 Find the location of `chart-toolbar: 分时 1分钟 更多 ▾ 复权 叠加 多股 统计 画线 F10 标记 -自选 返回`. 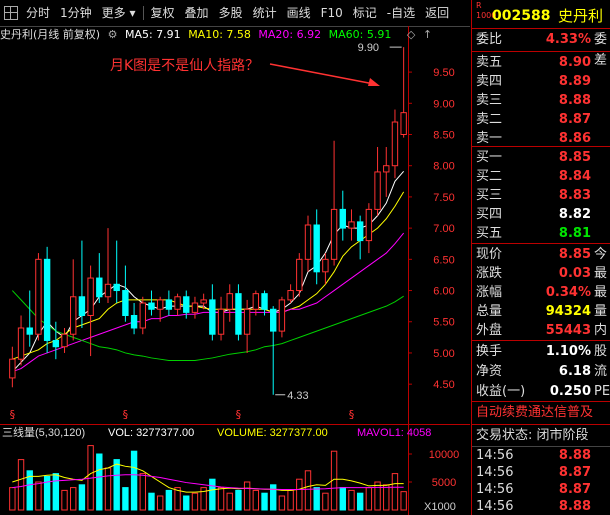

chart-toolbar: 分时 1分钟 更多 ▾ 复权 叠加 多股 统计 画线 F10 标记 -自选 返回 is located at coordinates (235, 13).